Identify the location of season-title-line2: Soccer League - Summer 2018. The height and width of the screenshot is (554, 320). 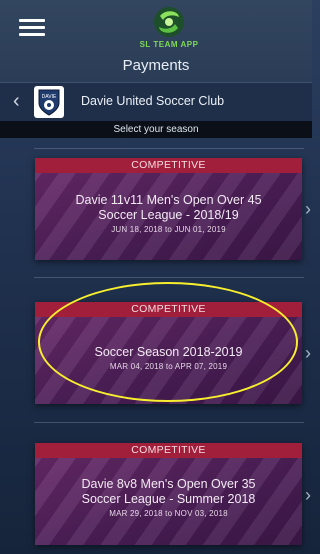
(168, 499).